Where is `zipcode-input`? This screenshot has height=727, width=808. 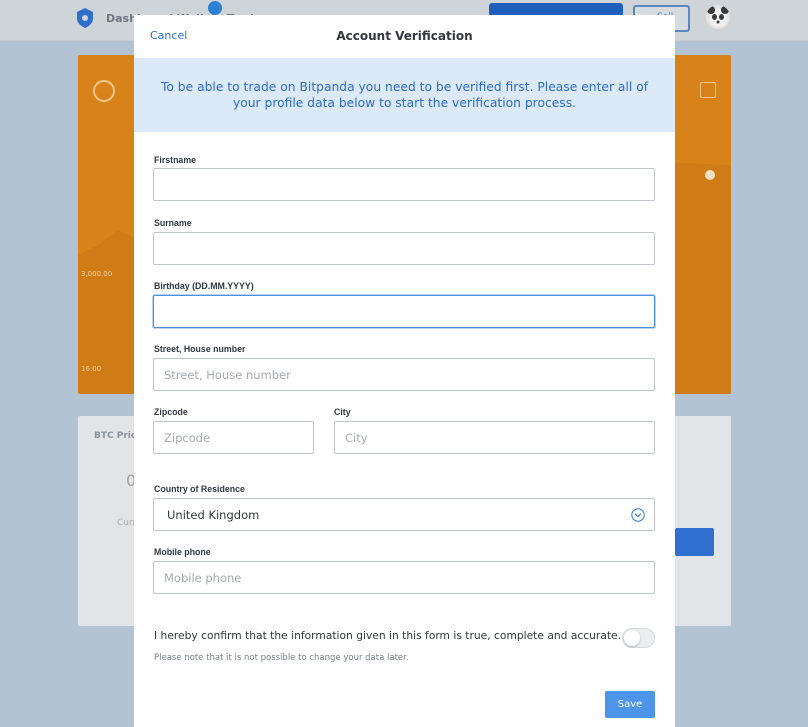
zipcode-input is located at coordinates (233, 437).